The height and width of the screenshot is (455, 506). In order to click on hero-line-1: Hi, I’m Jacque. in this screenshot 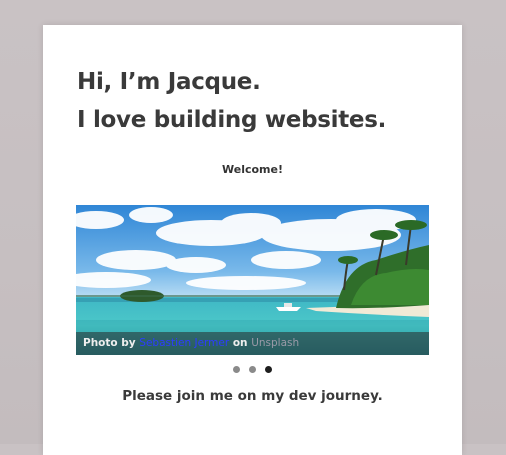, I will do `click(169, 82)`.